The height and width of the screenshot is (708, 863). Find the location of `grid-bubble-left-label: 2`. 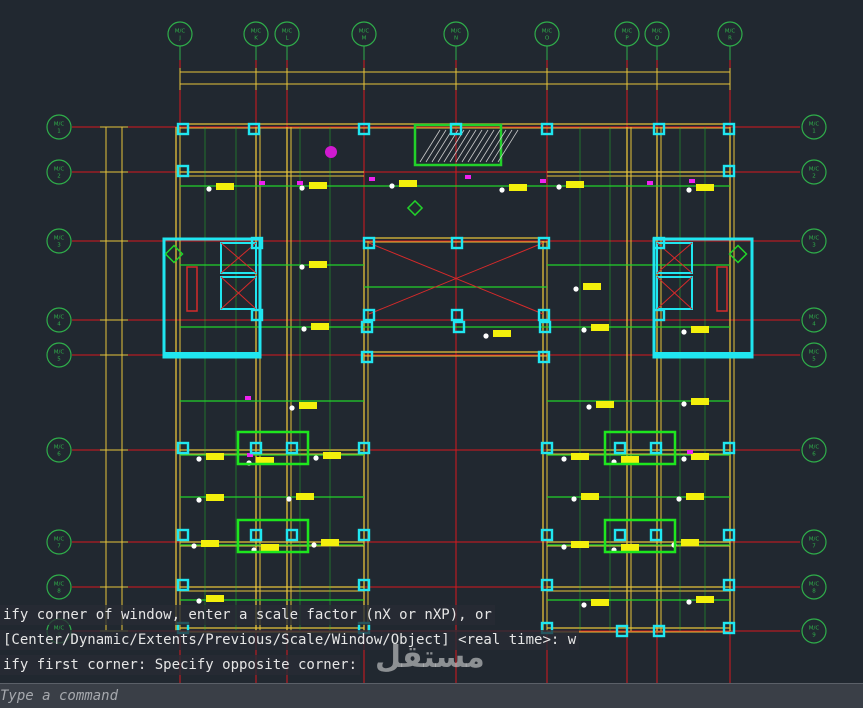

grid-bubble-left-label: 2 is located at coordinates (59, 177).